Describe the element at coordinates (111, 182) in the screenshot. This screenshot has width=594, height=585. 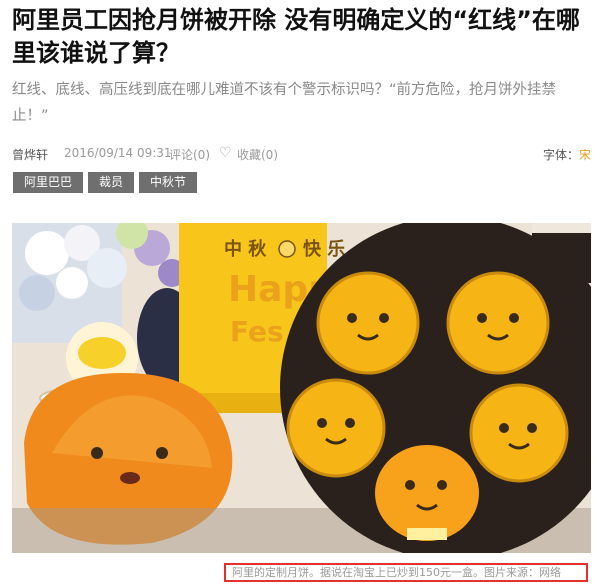
I see `tag-layoff: 裁员` at that location.